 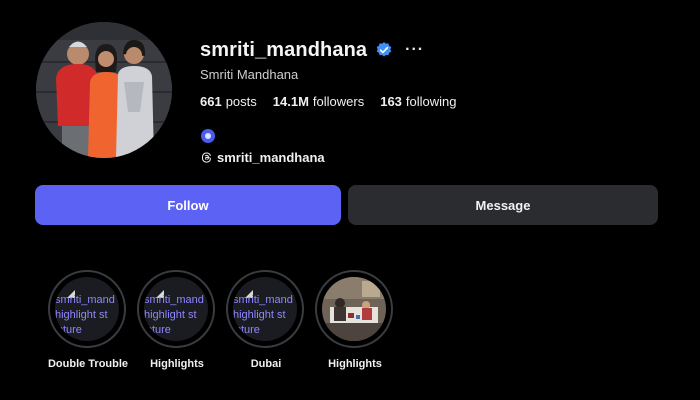 What do you see at coordinates (271, 157) in the screenshot?
I see `threads-handle: smriti_mandhana` at bounding box center [271, 157].